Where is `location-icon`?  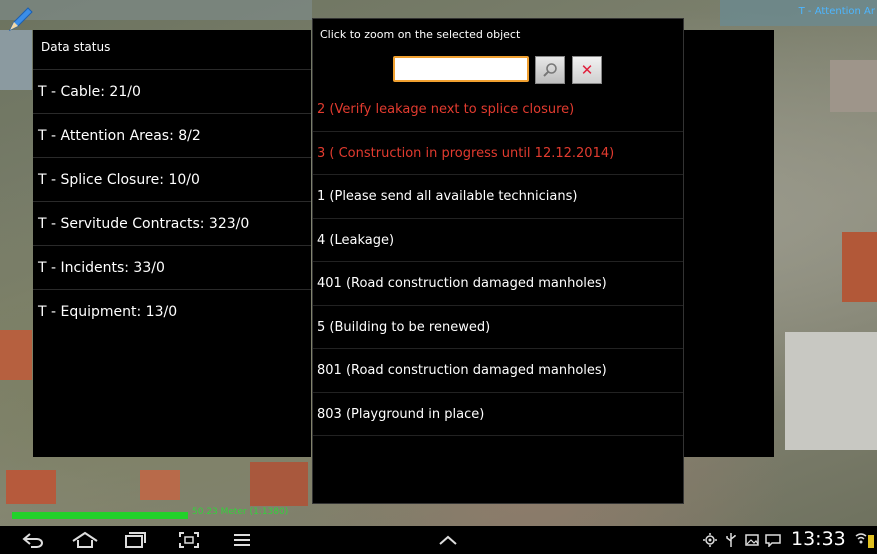 location-icon is located at coordinates (710, 540).